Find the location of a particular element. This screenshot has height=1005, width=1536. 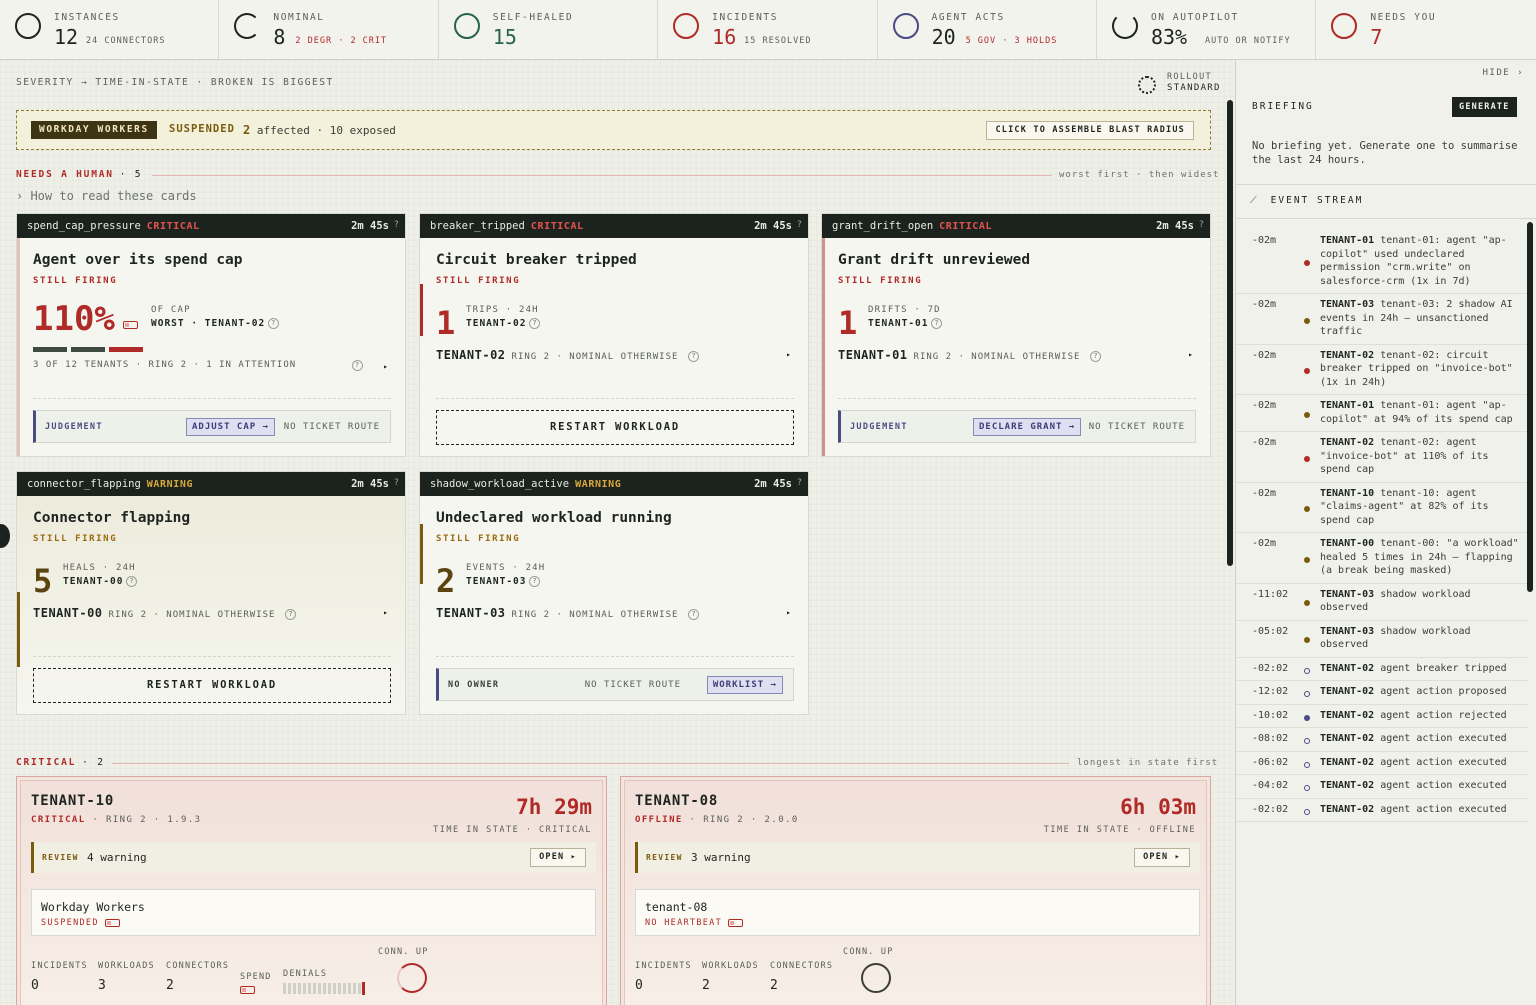

stat-nominal: NOMINAL 8 2 DEGR · 2 CRIT is located at coordinates (329, 29).